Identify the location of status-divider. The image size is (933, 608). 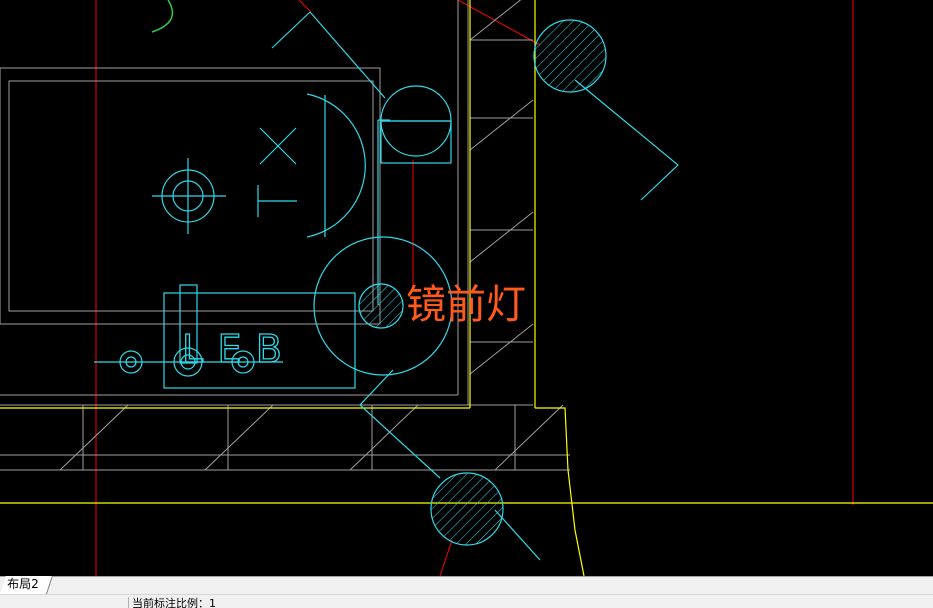
(128, 602).